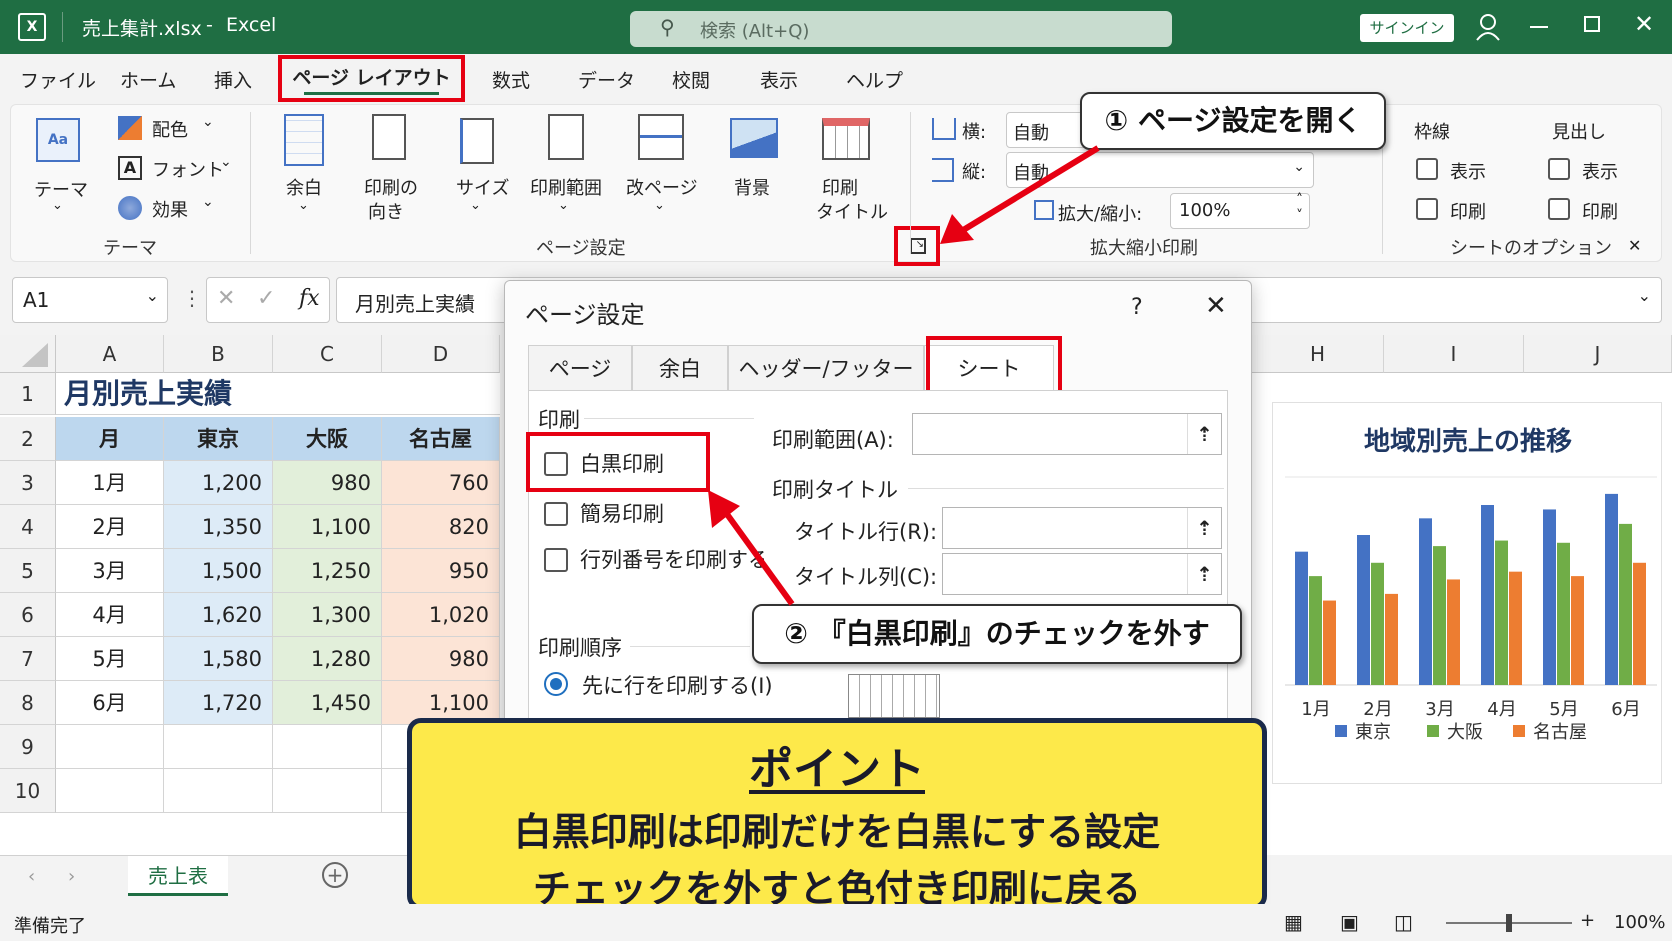 Image resolution: width=1672 pixels, height=941 pixels. Describe the element at coordinates (327, 354) in the screenshot. I see `column-header-c: C` at that location.